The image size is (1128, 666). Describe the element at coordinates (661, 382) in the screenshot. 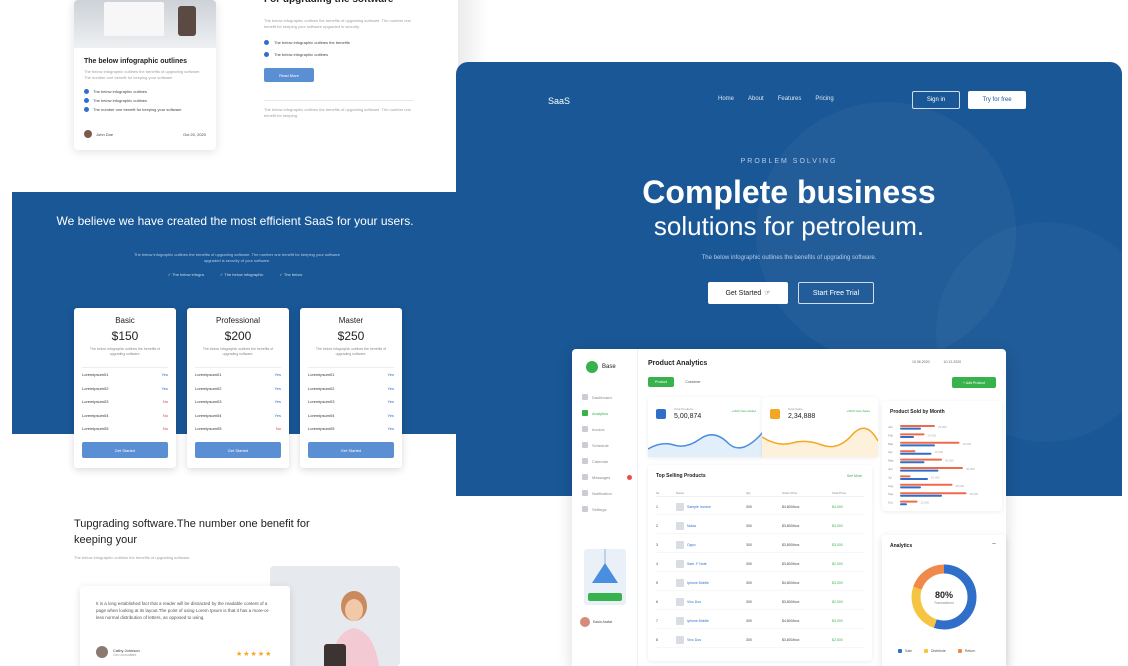

I see `tab-product: Product` at that location.